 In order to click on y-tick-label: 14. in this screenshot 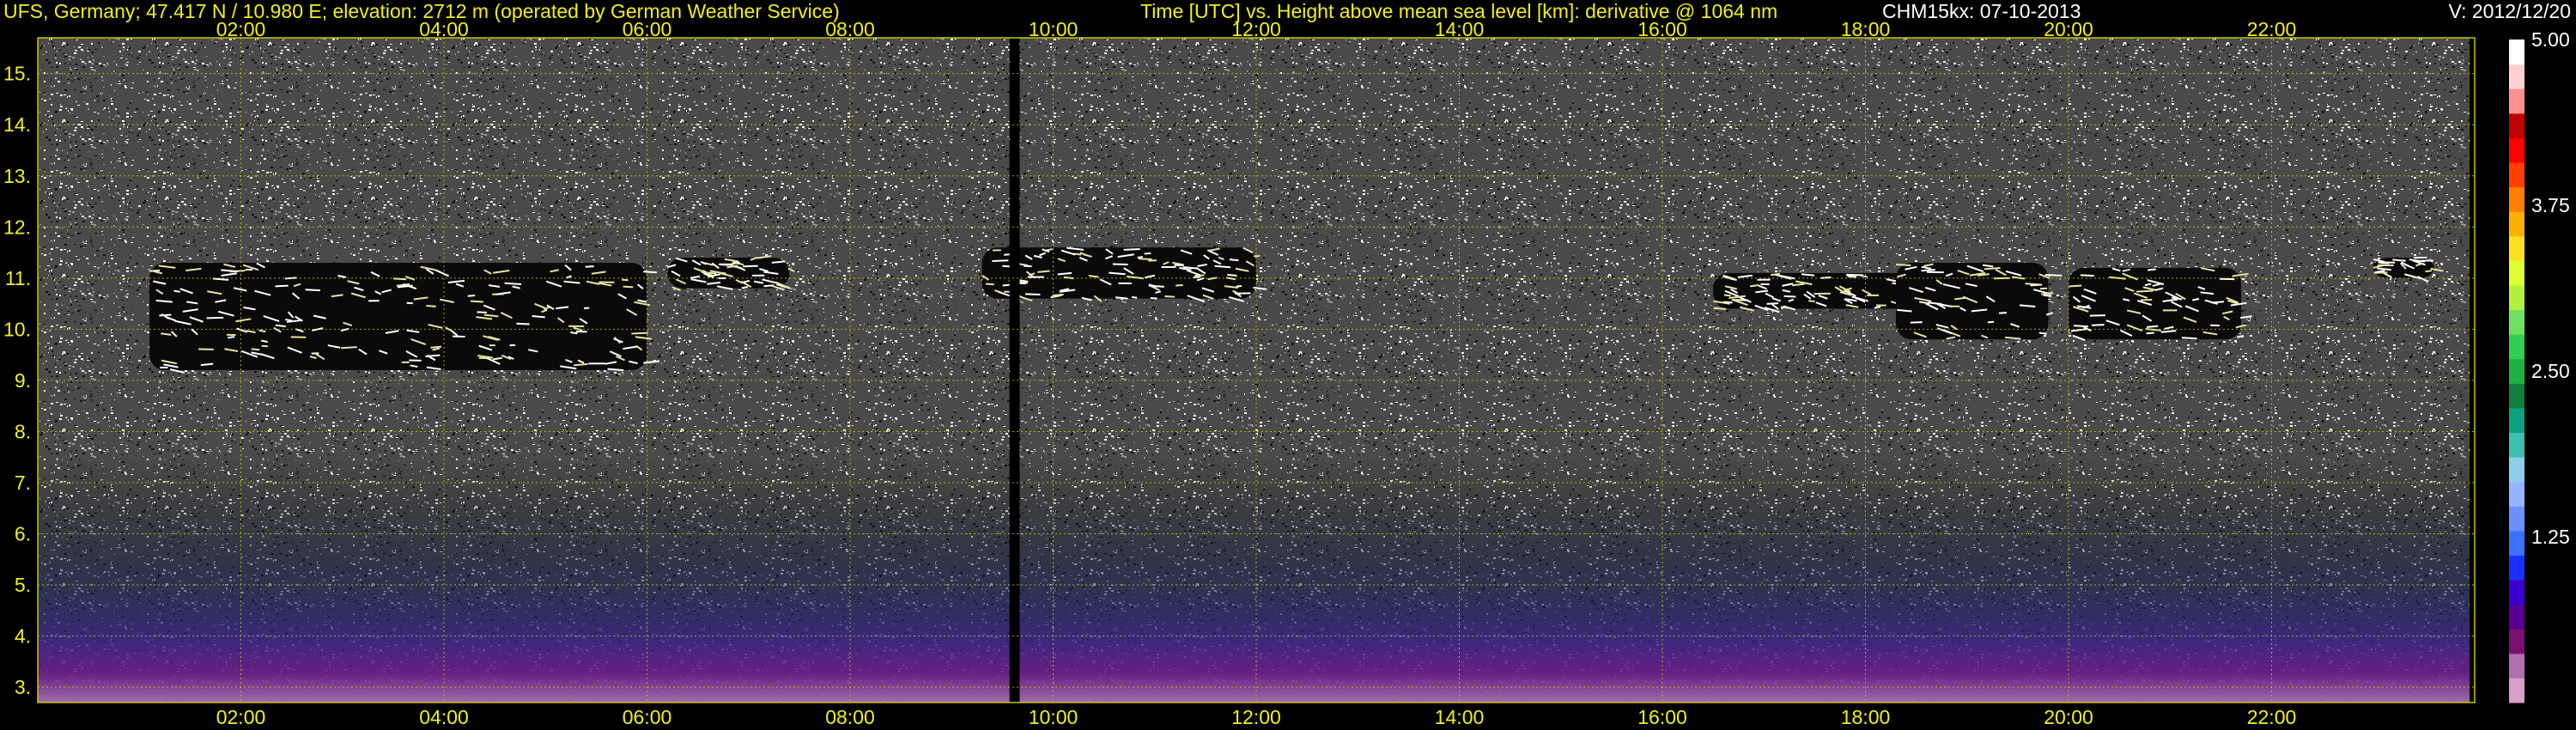, I will do `click(17, 124)`.